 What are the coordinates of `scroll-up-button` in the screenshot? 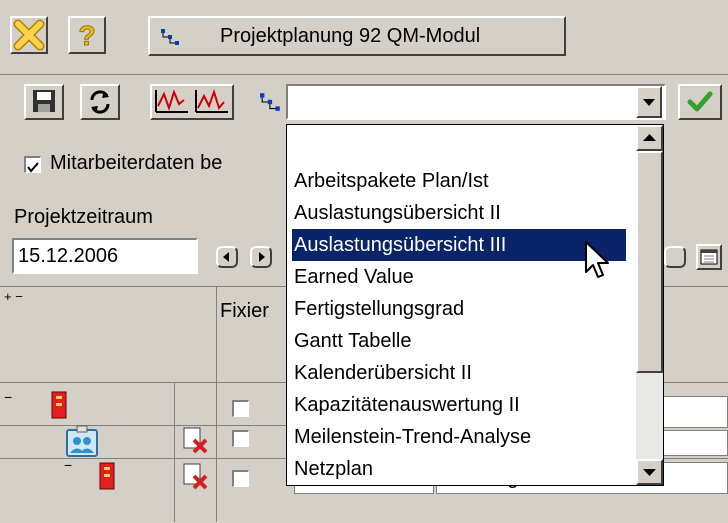 It's located at (649, 138).